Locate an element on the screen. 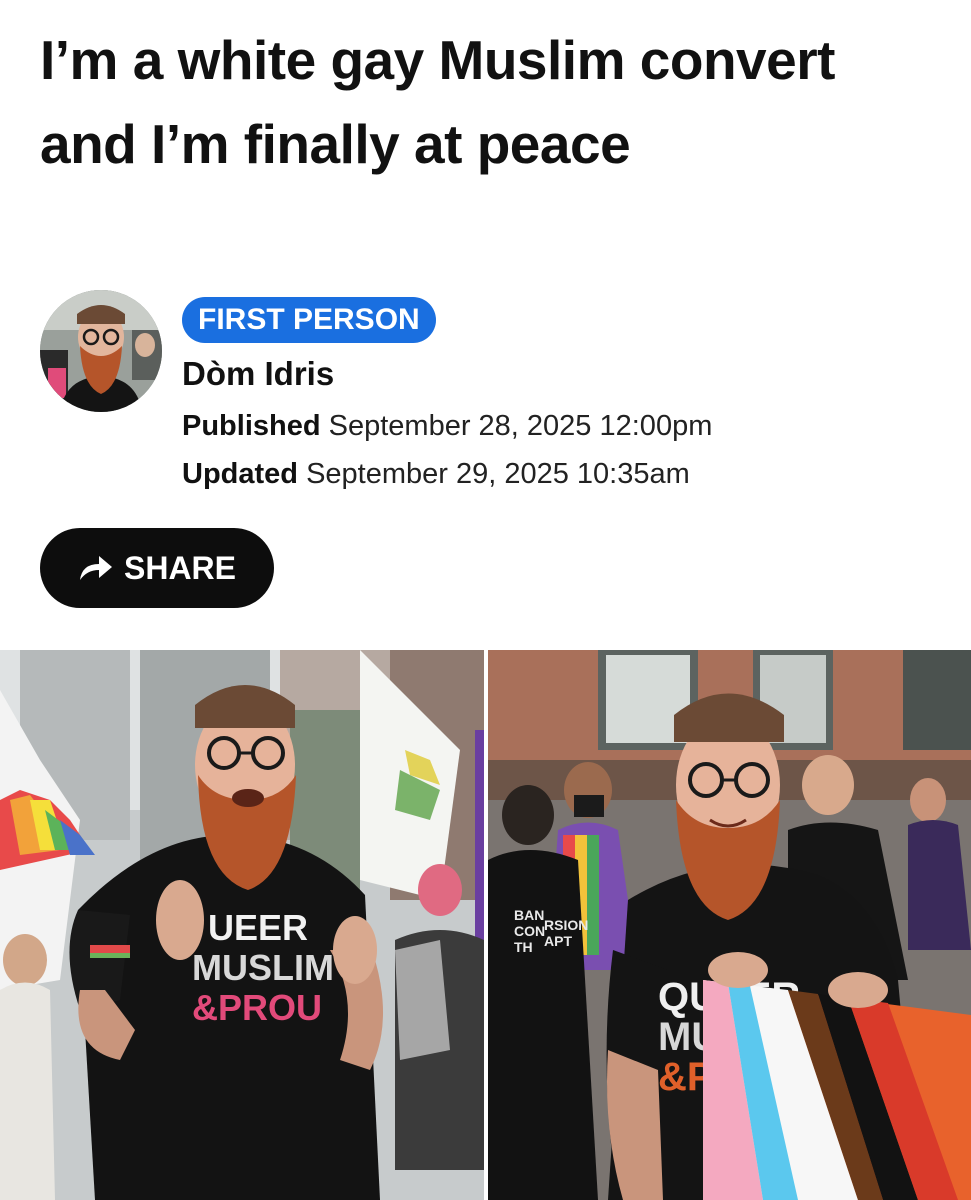 This screenshot has height=1200, width=971. author-name: Dòm Idris is located at coordinates (258, 374).